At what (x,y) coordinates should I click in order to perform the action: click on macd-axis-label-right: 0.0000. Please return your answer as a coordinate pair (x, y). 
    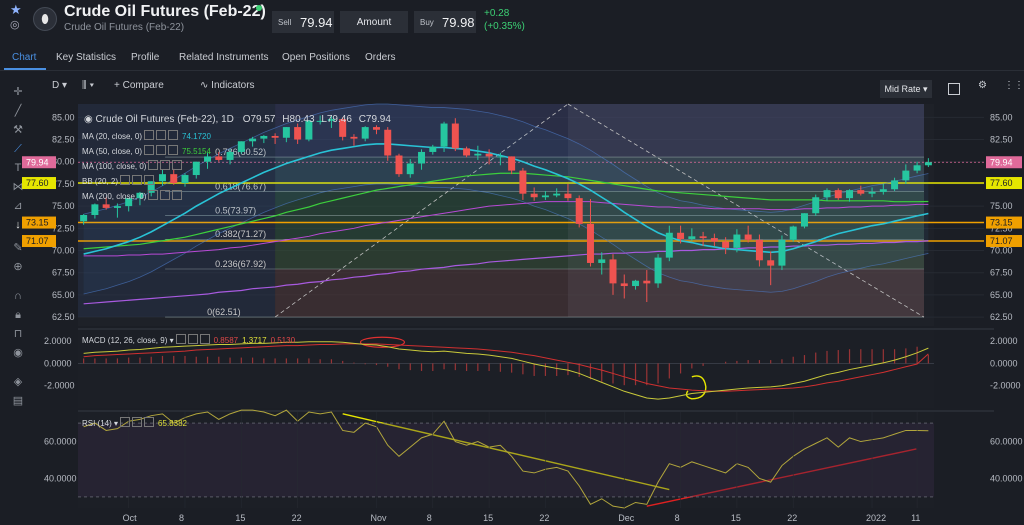
    Looking at the image, I should click on (1004, 363).